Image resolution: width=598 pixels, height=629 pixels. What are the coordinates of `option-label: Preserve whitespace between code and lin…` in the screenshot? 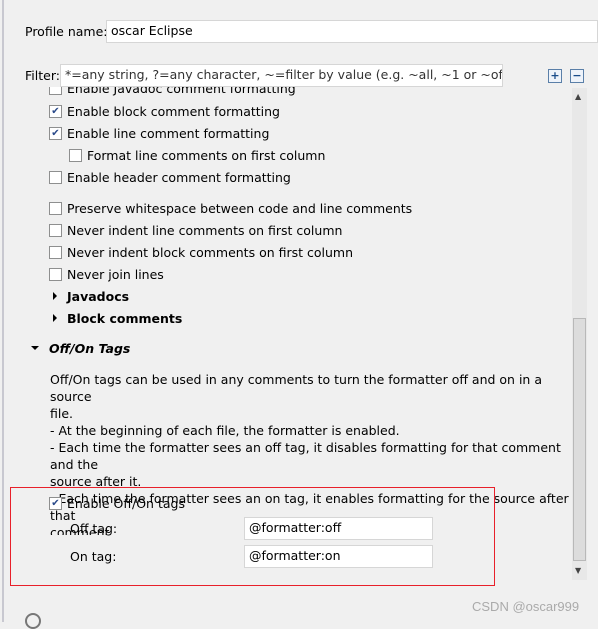 It's located at (240, 208).